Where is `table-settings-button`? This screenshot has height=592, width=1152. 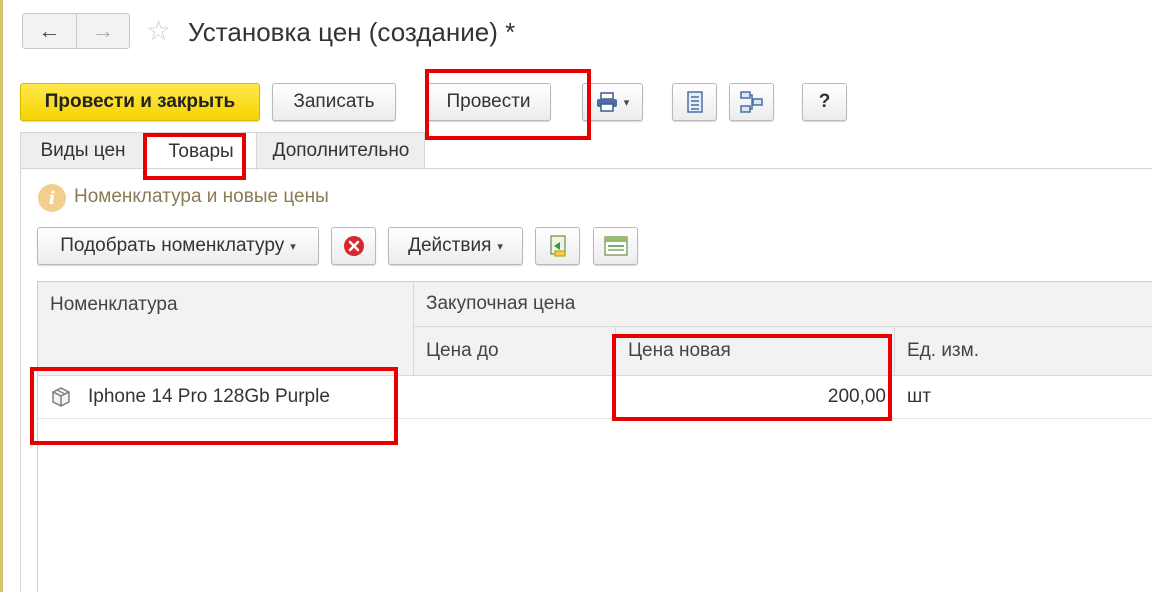
table-settings-button is located at coordinates (615, 246).